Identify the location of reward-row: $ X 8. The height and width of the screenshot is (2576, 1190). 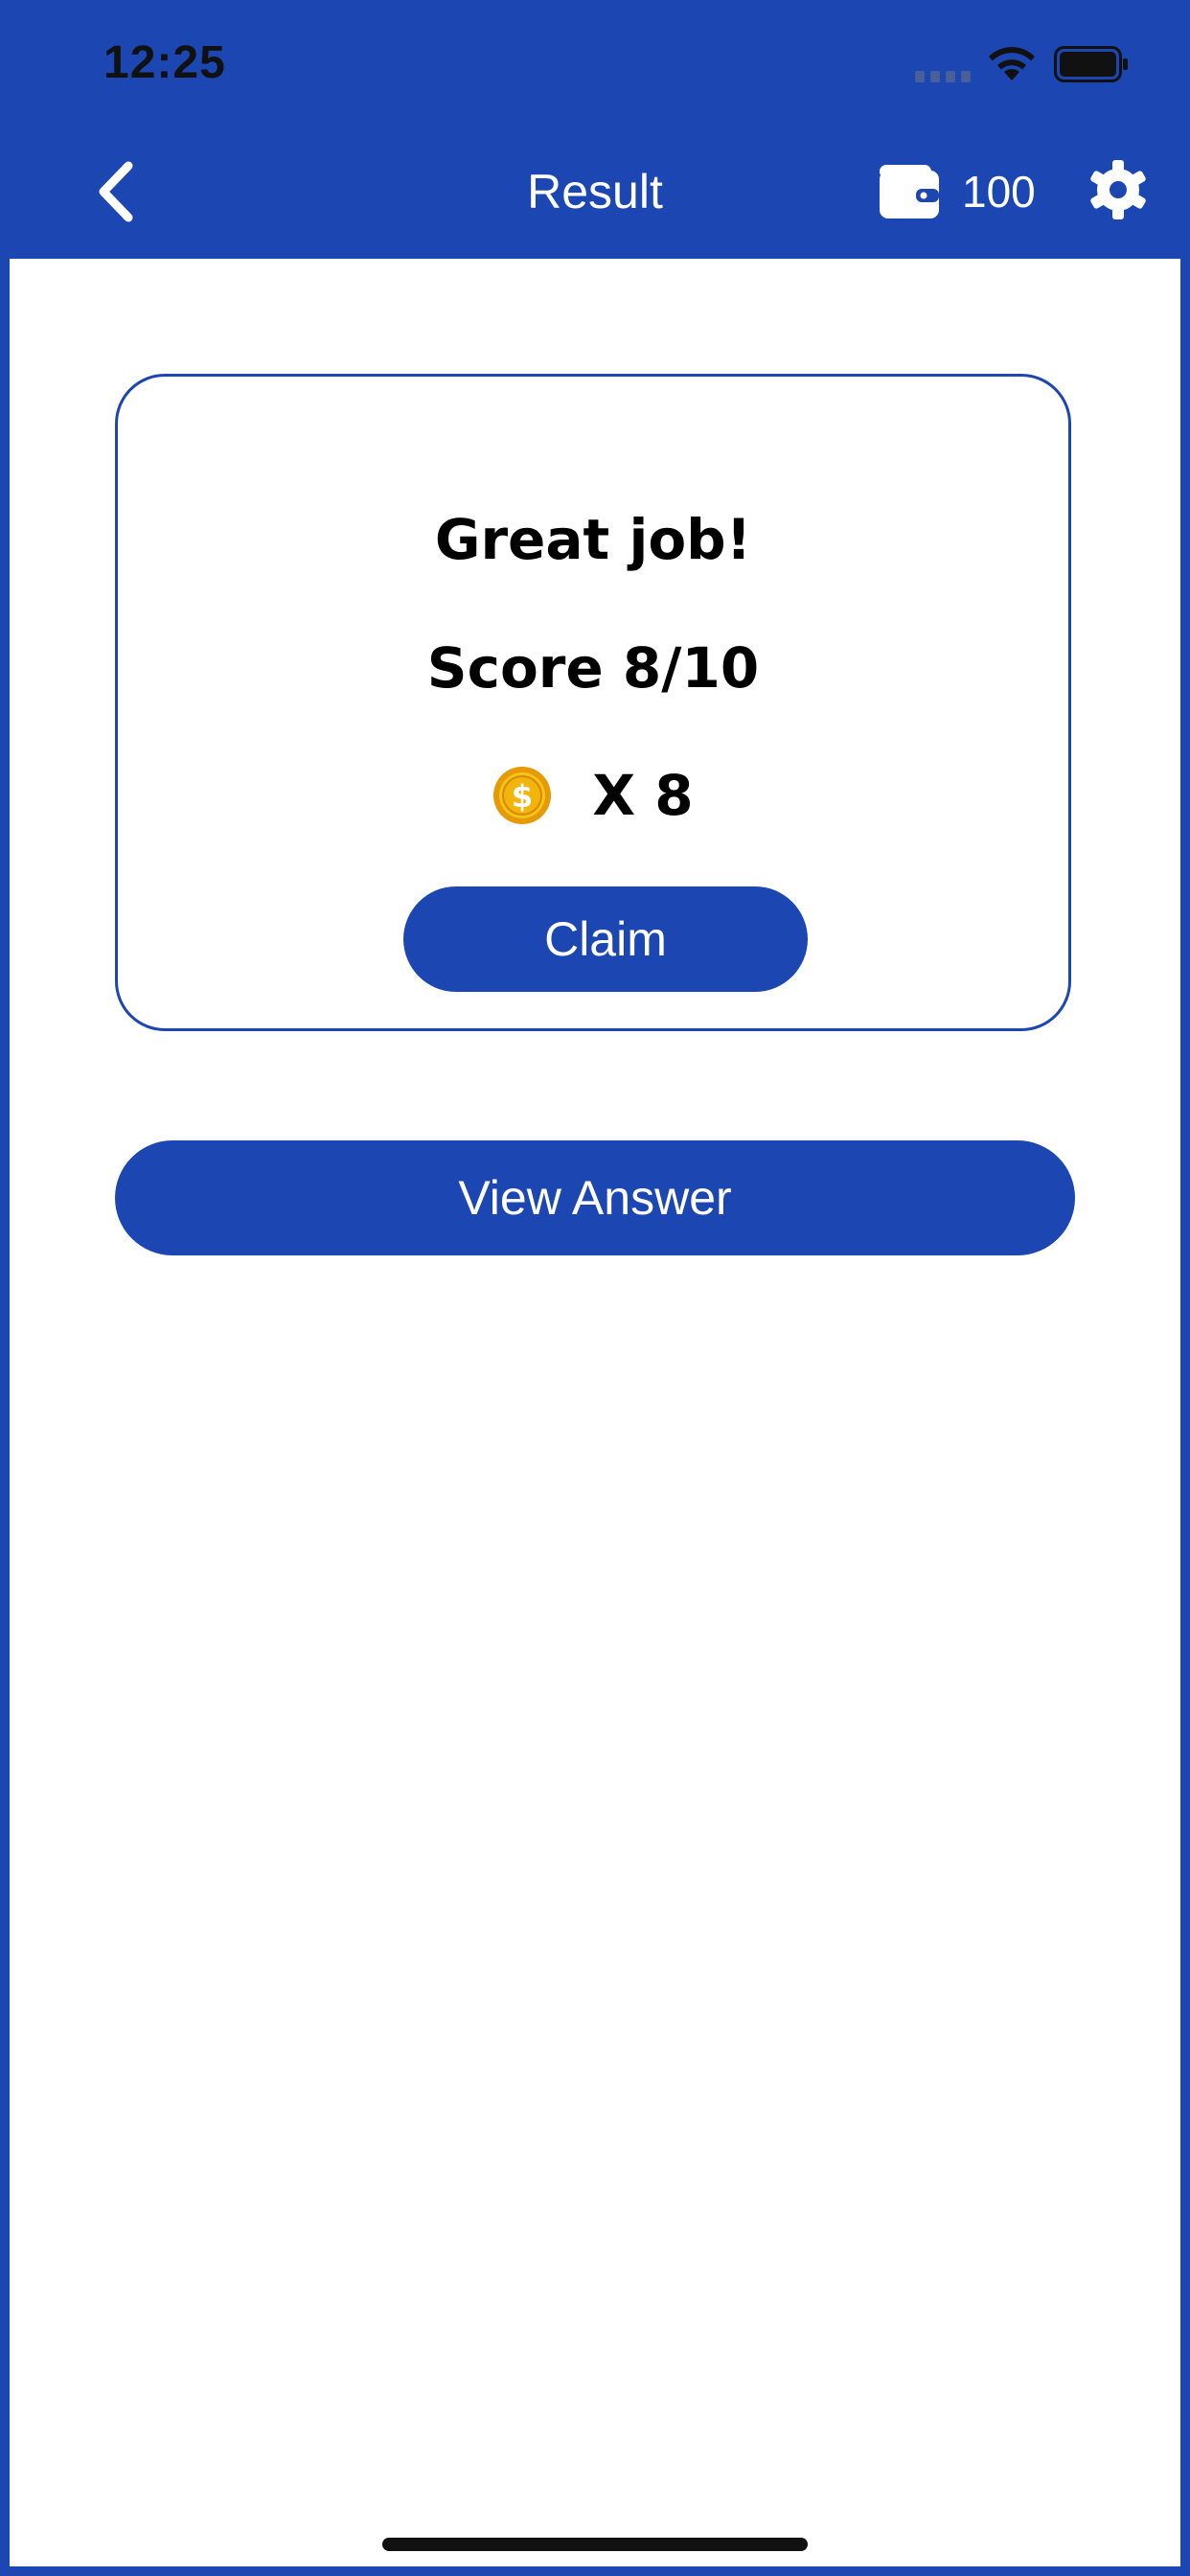
(593, 795).